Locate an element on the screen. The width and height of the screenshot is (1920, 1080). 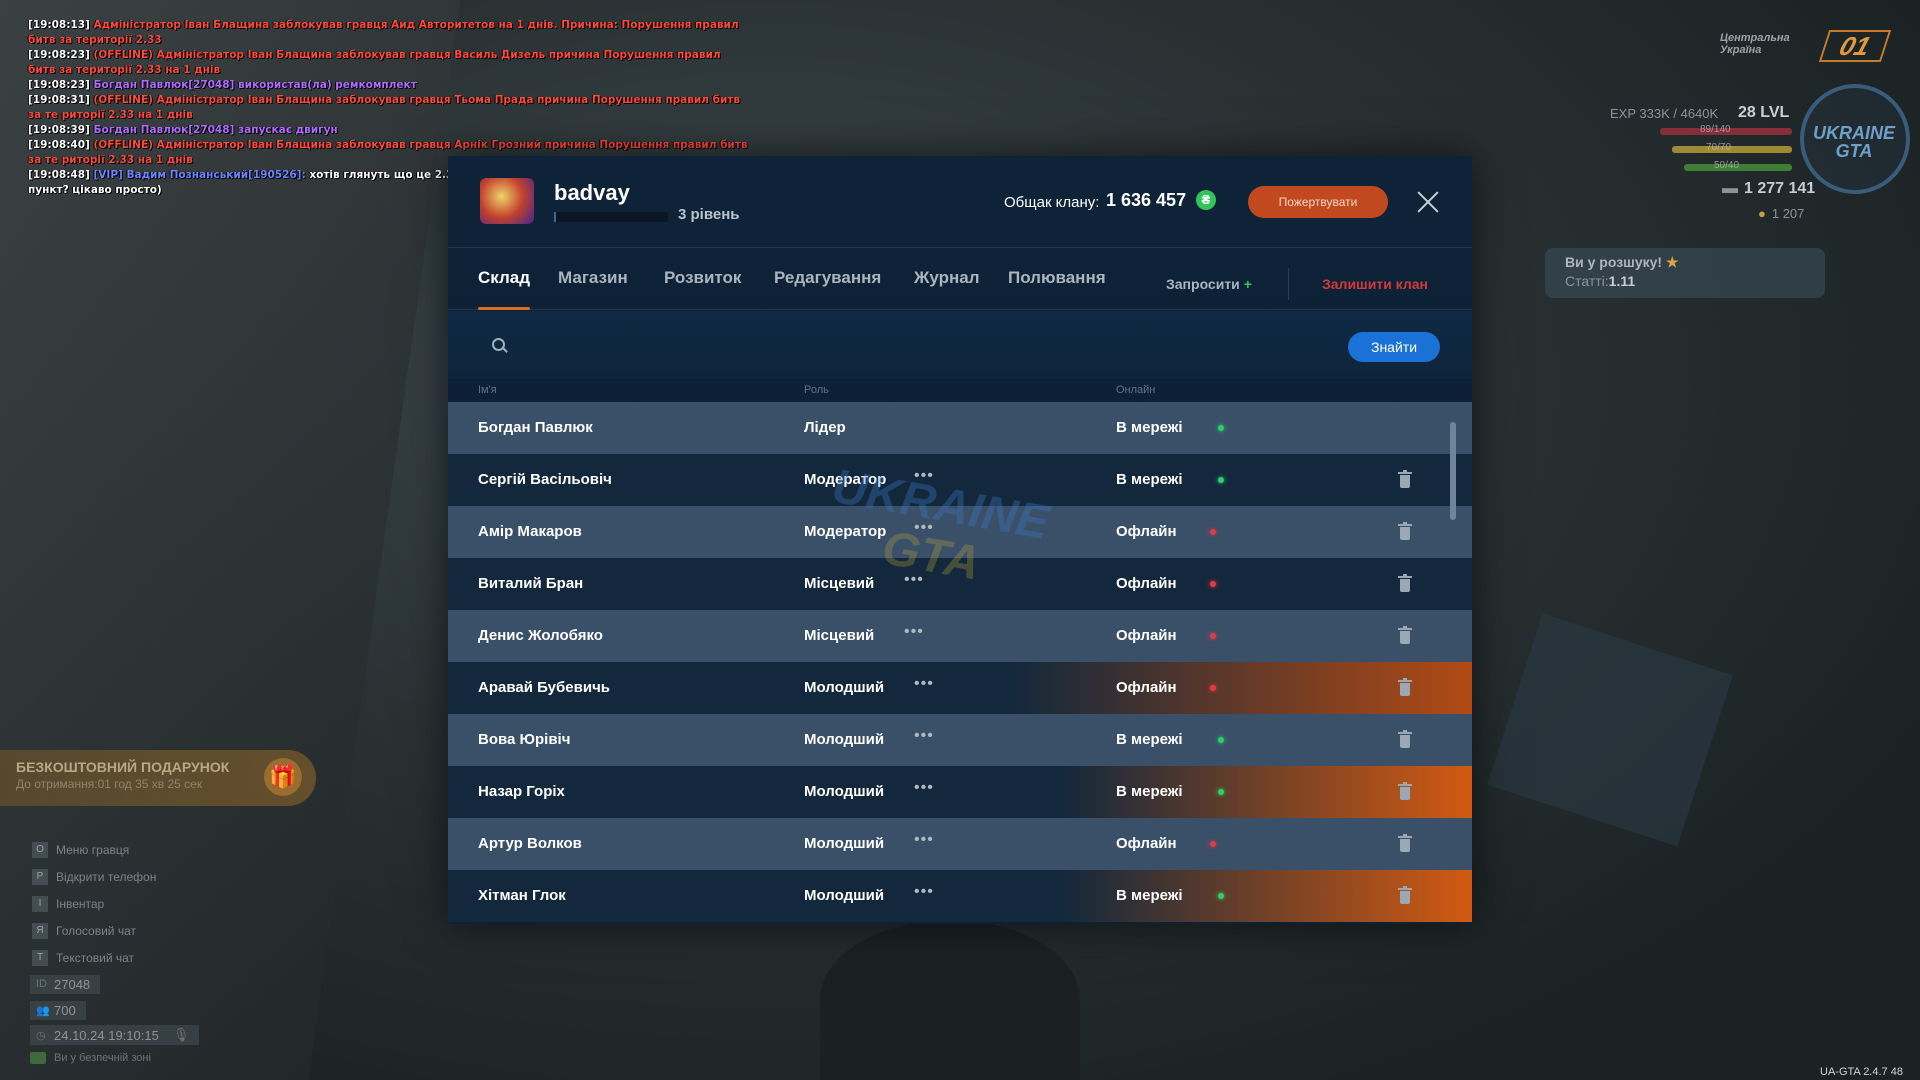
find-button: Знайти is located at coordinates (1394, 347).